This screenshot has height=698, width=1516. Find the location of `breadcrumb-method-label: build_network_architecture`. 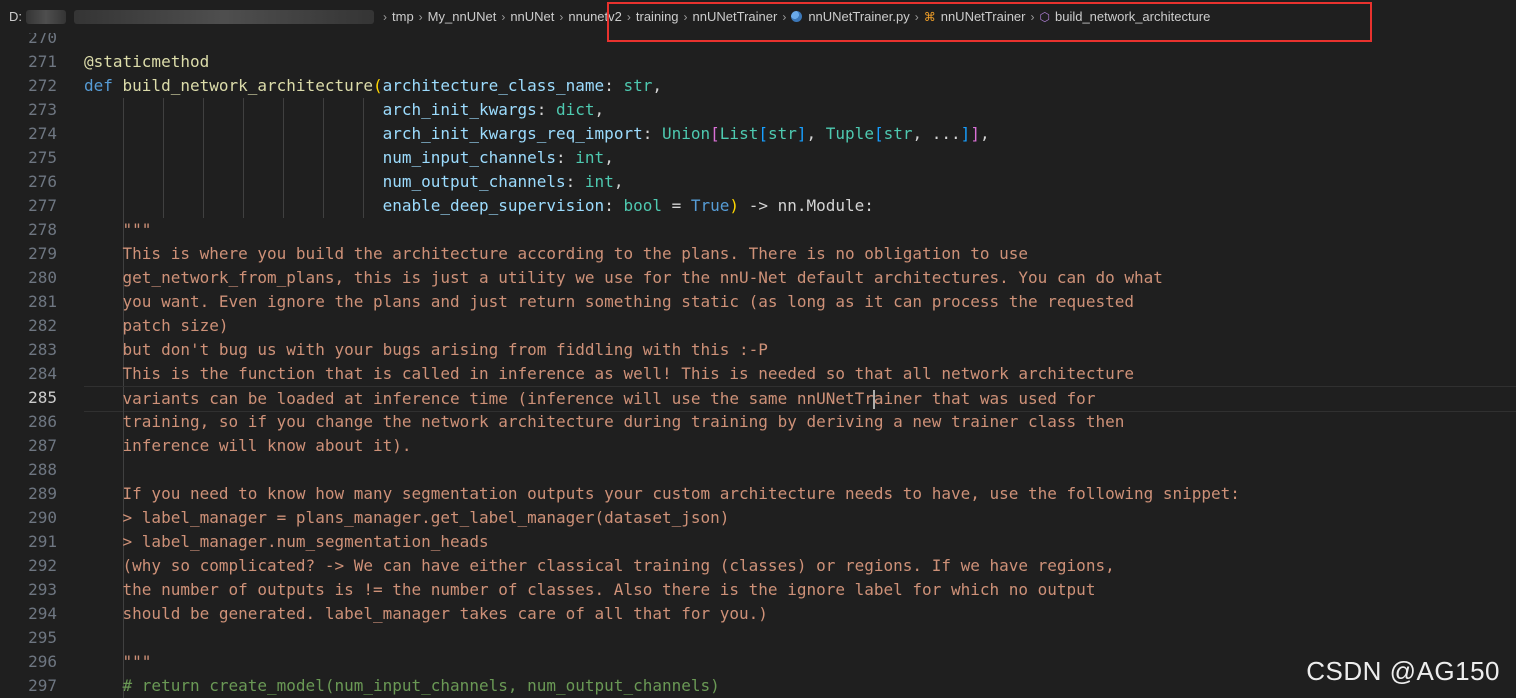

breadcrumb-method-label: build_network_architecture is located at coordinates (1132, 16).